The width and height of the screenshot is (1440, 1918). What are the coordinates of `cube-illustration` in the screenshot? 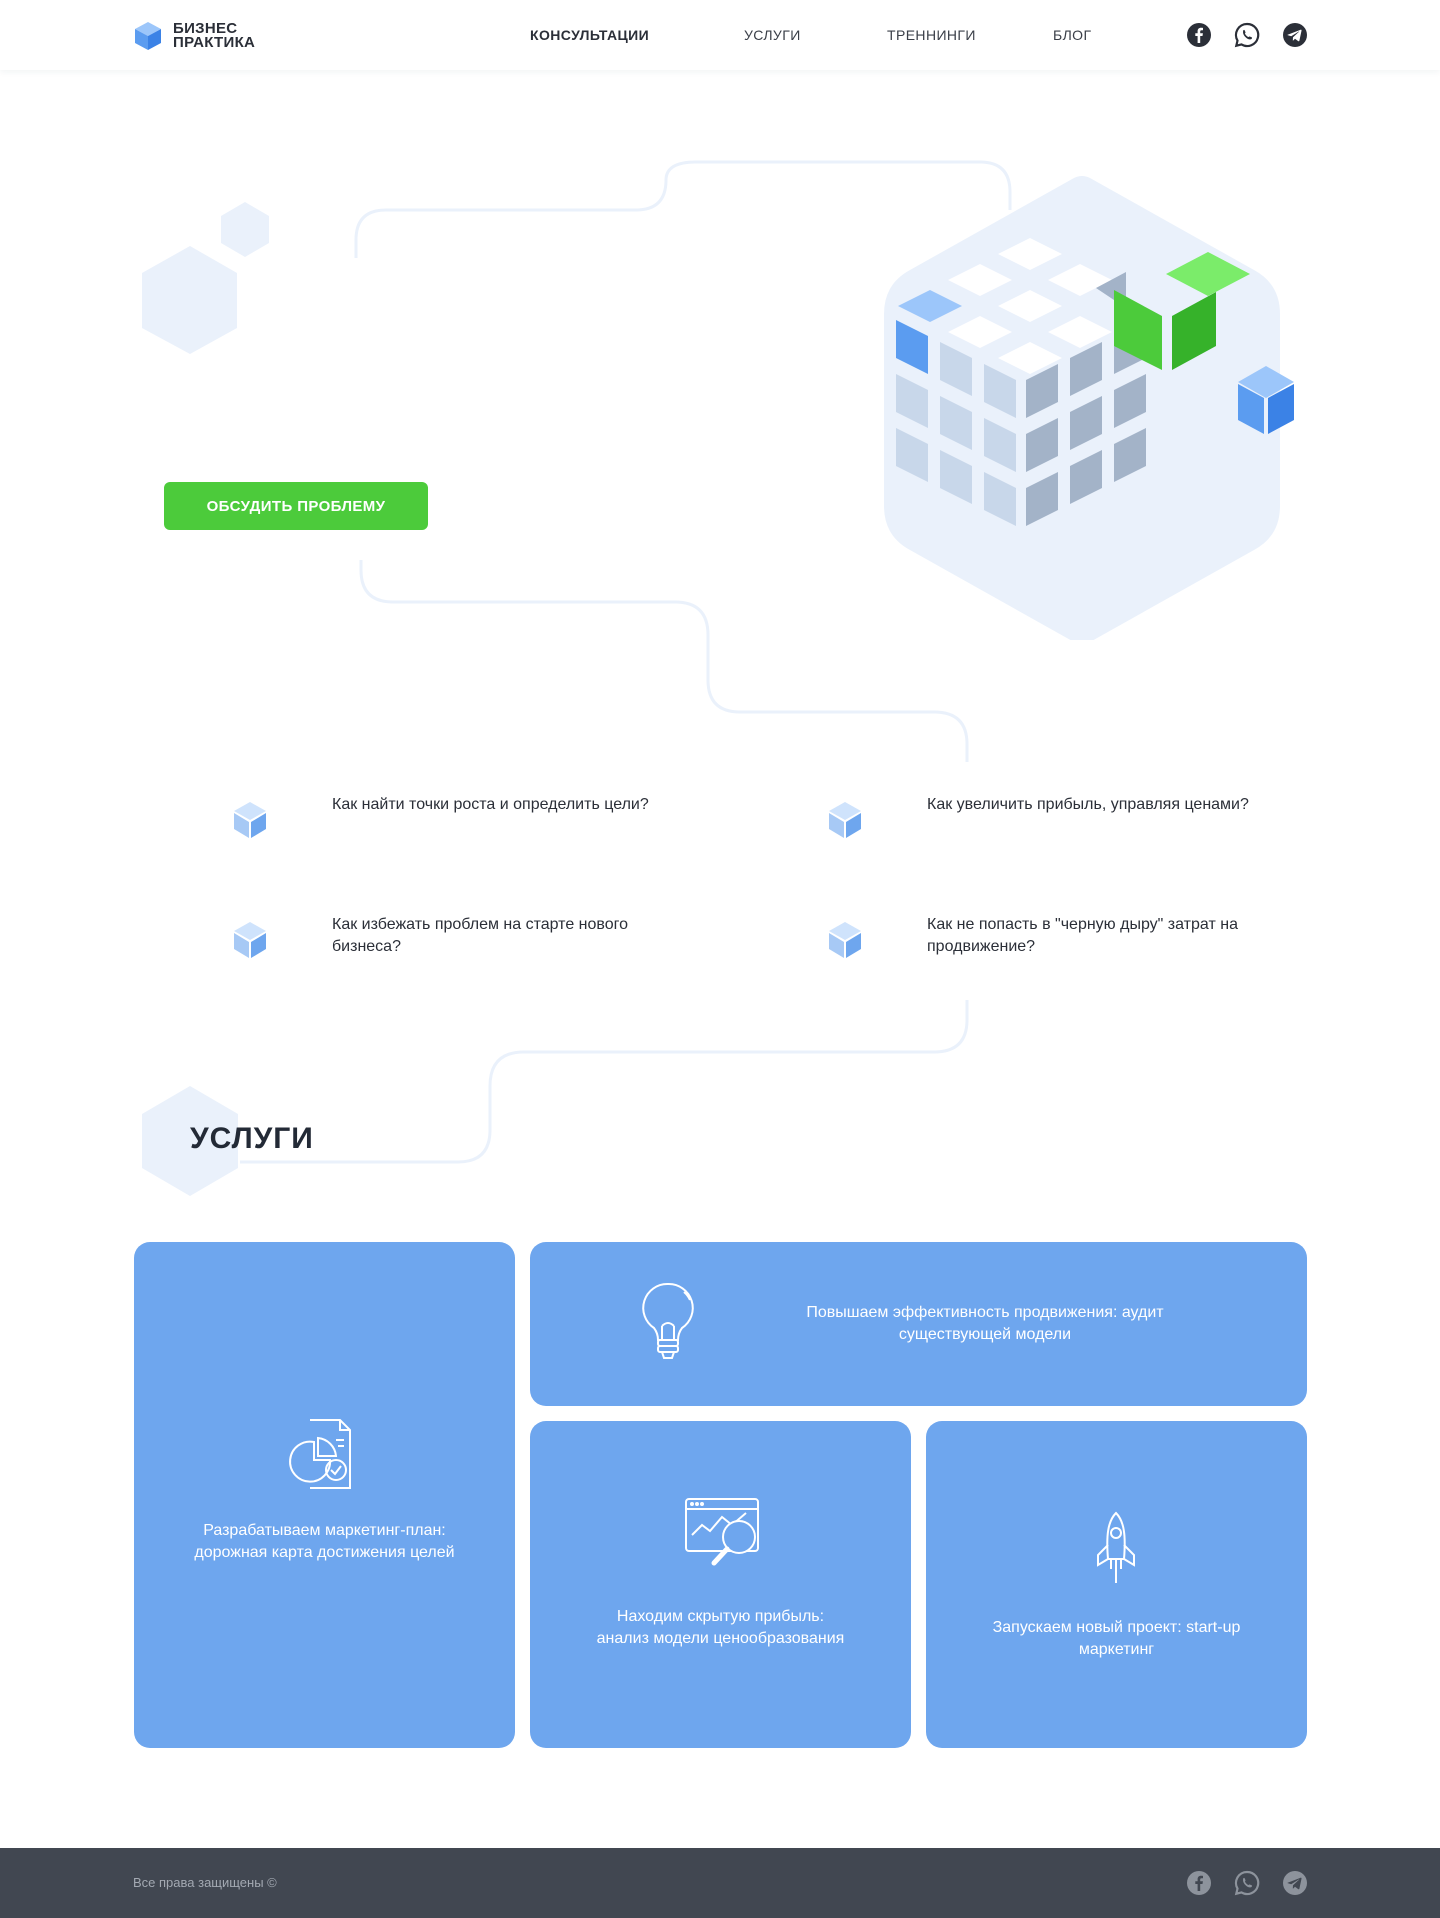 It's located at (1089, 408).